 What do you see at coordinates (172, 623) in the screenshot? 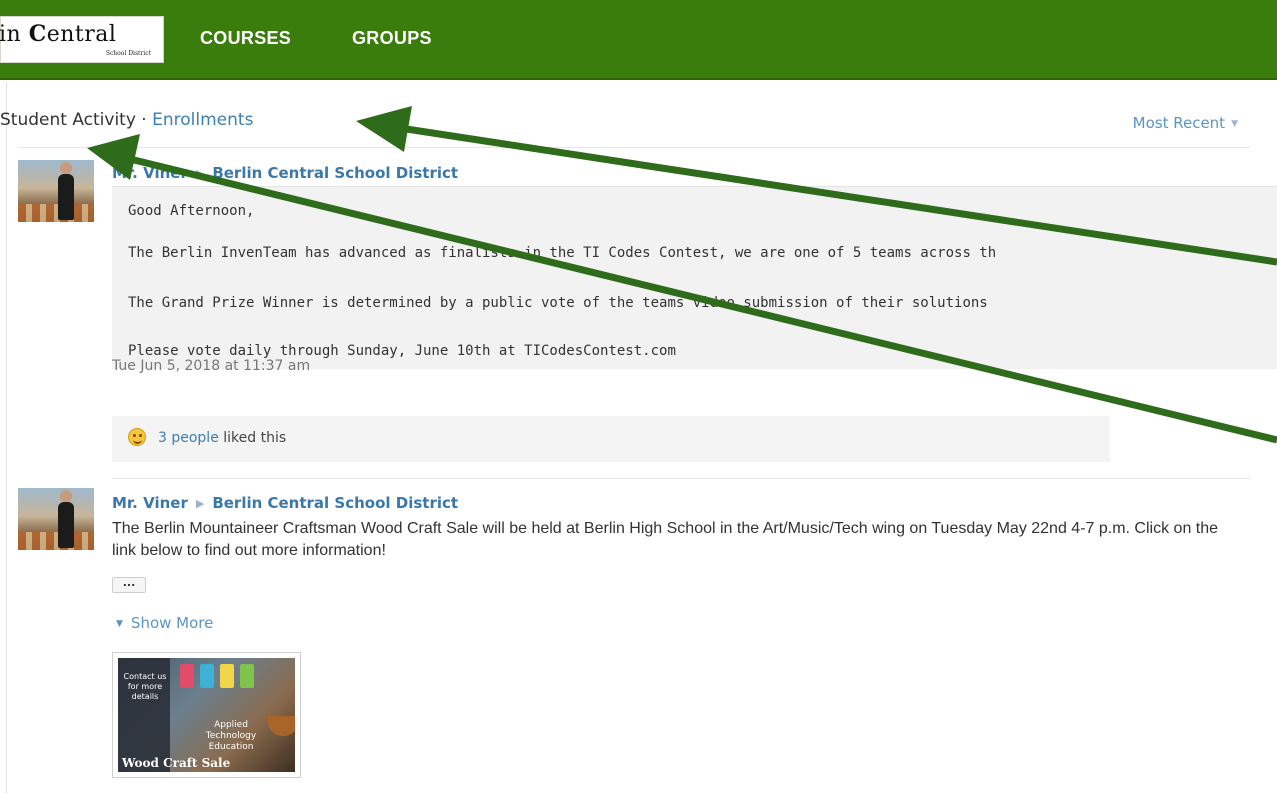
I see `show-more-label: Show More` at bounding box center [172, 623].